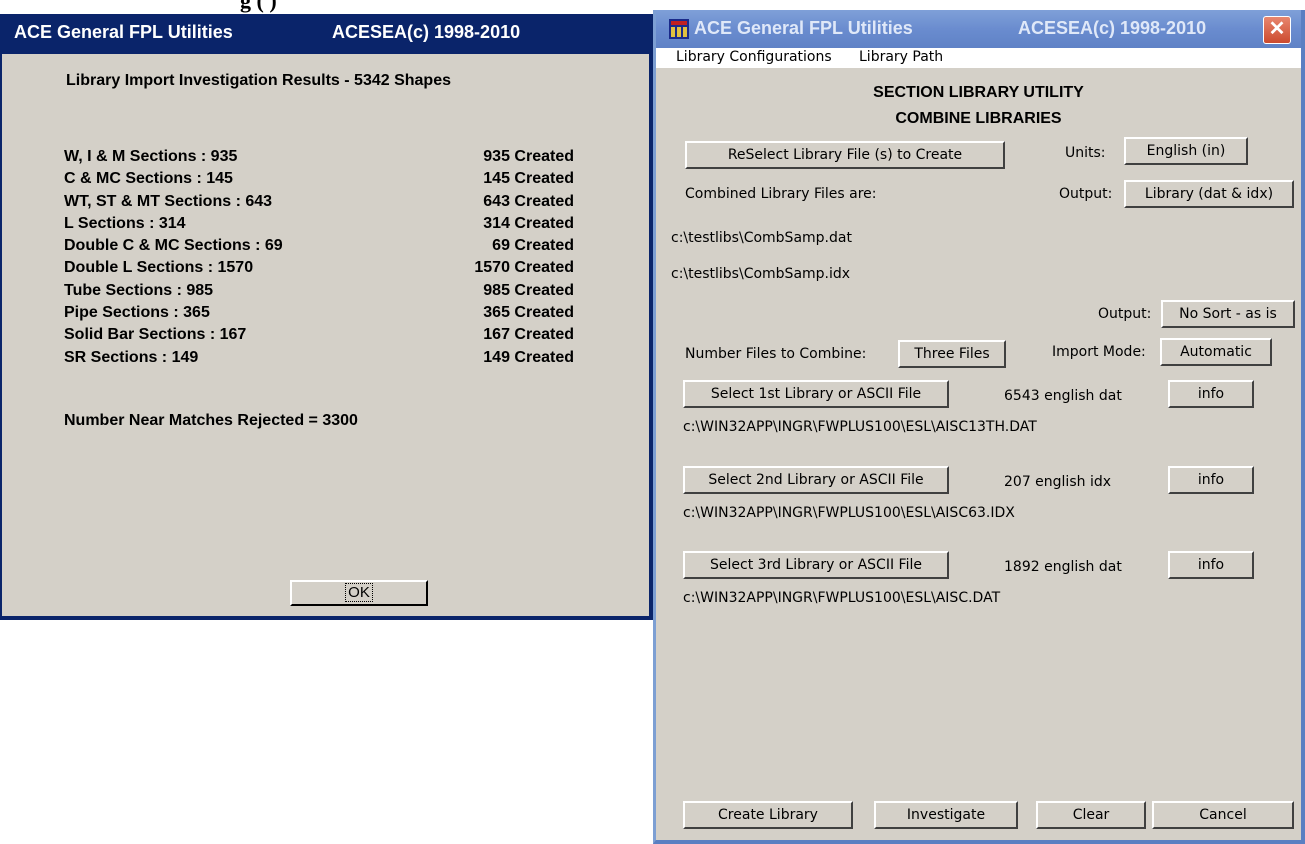  Describe the element at coordinates (761, 274) in the screenshot. I see `combined-file-path: c:\testlibs\CombSamp.idx` at that location.